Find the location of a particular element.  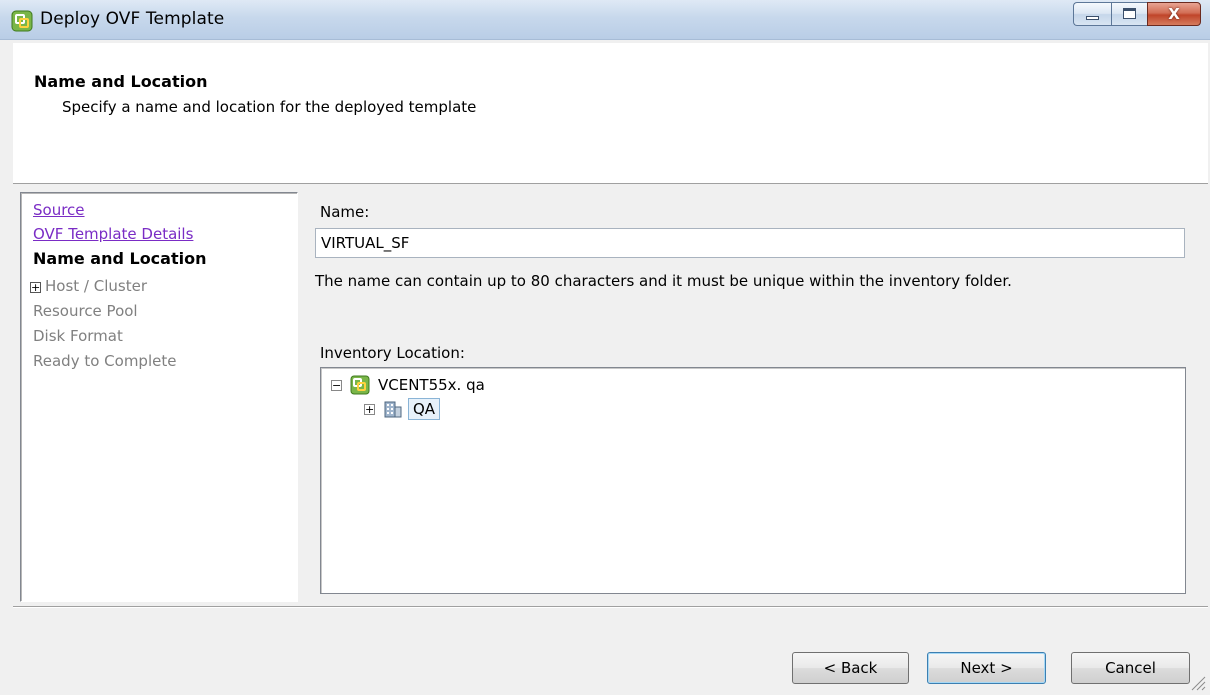

resize-grip-icon is located at coordinates (1197, 682).